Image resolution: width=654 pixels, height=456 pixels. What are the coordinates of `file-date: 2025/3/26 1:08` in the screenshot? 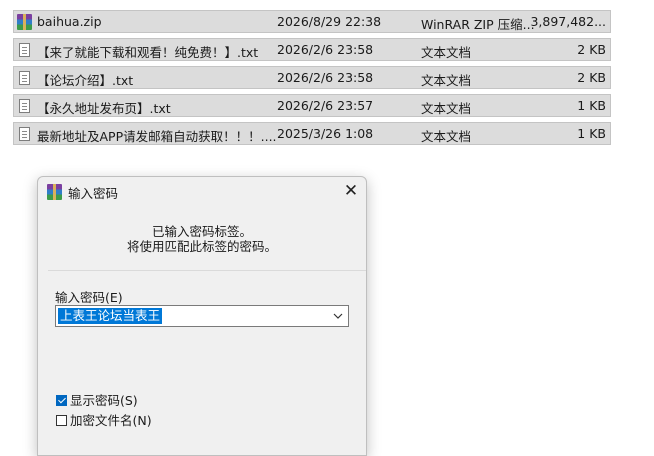 It's located at (325, 133).